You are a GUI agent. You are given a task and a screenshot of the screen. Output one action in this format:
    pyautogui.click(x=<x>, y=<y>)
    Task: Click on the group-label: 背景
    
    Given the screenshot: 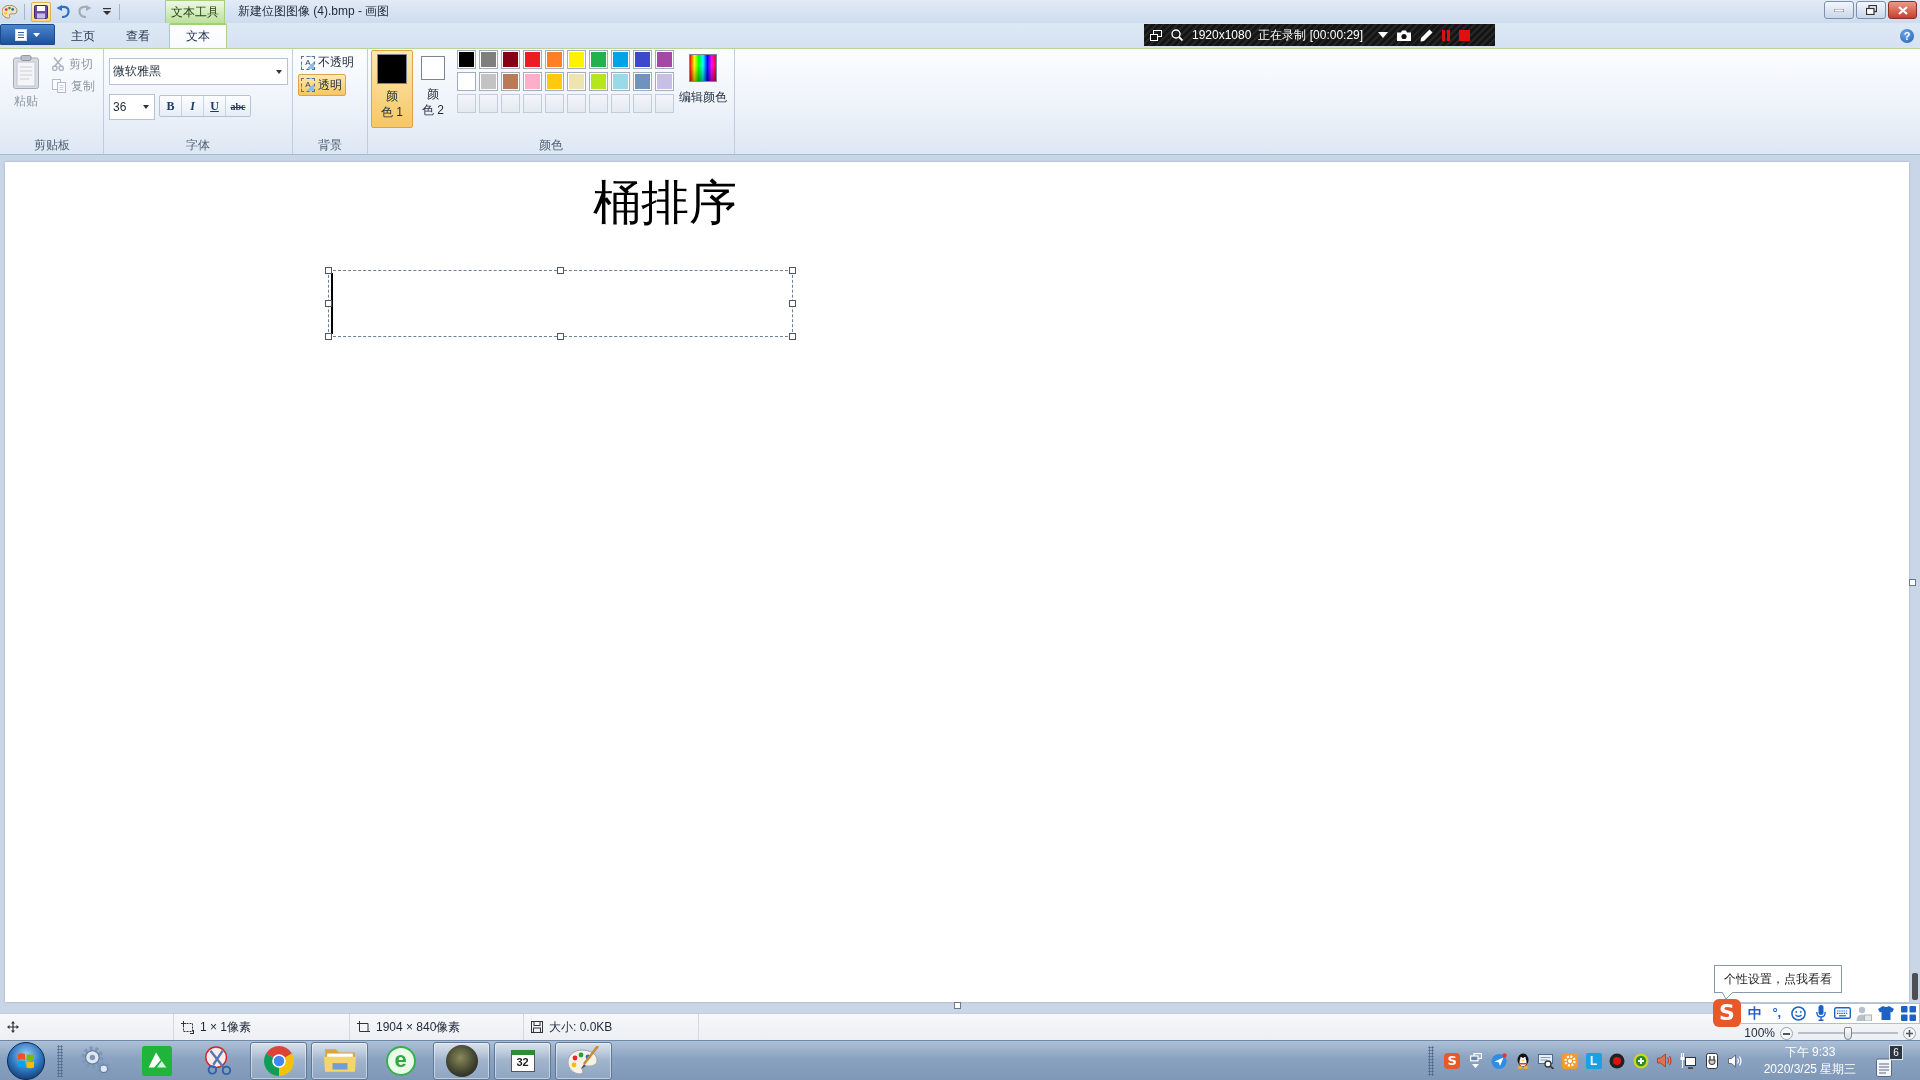 What is the action you would take?
    pyautogui.click(x=330, y=145)
    